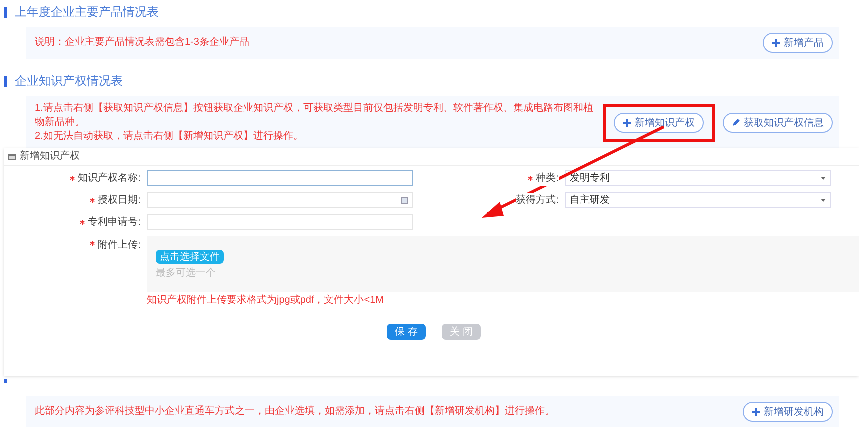 The height and width of the screenshot is (427, 859). What do you see at coordinates (778, 123) in the screenshot?
I see `fetch-button: 获取知识产权信息` at bounding box center [778, 123].